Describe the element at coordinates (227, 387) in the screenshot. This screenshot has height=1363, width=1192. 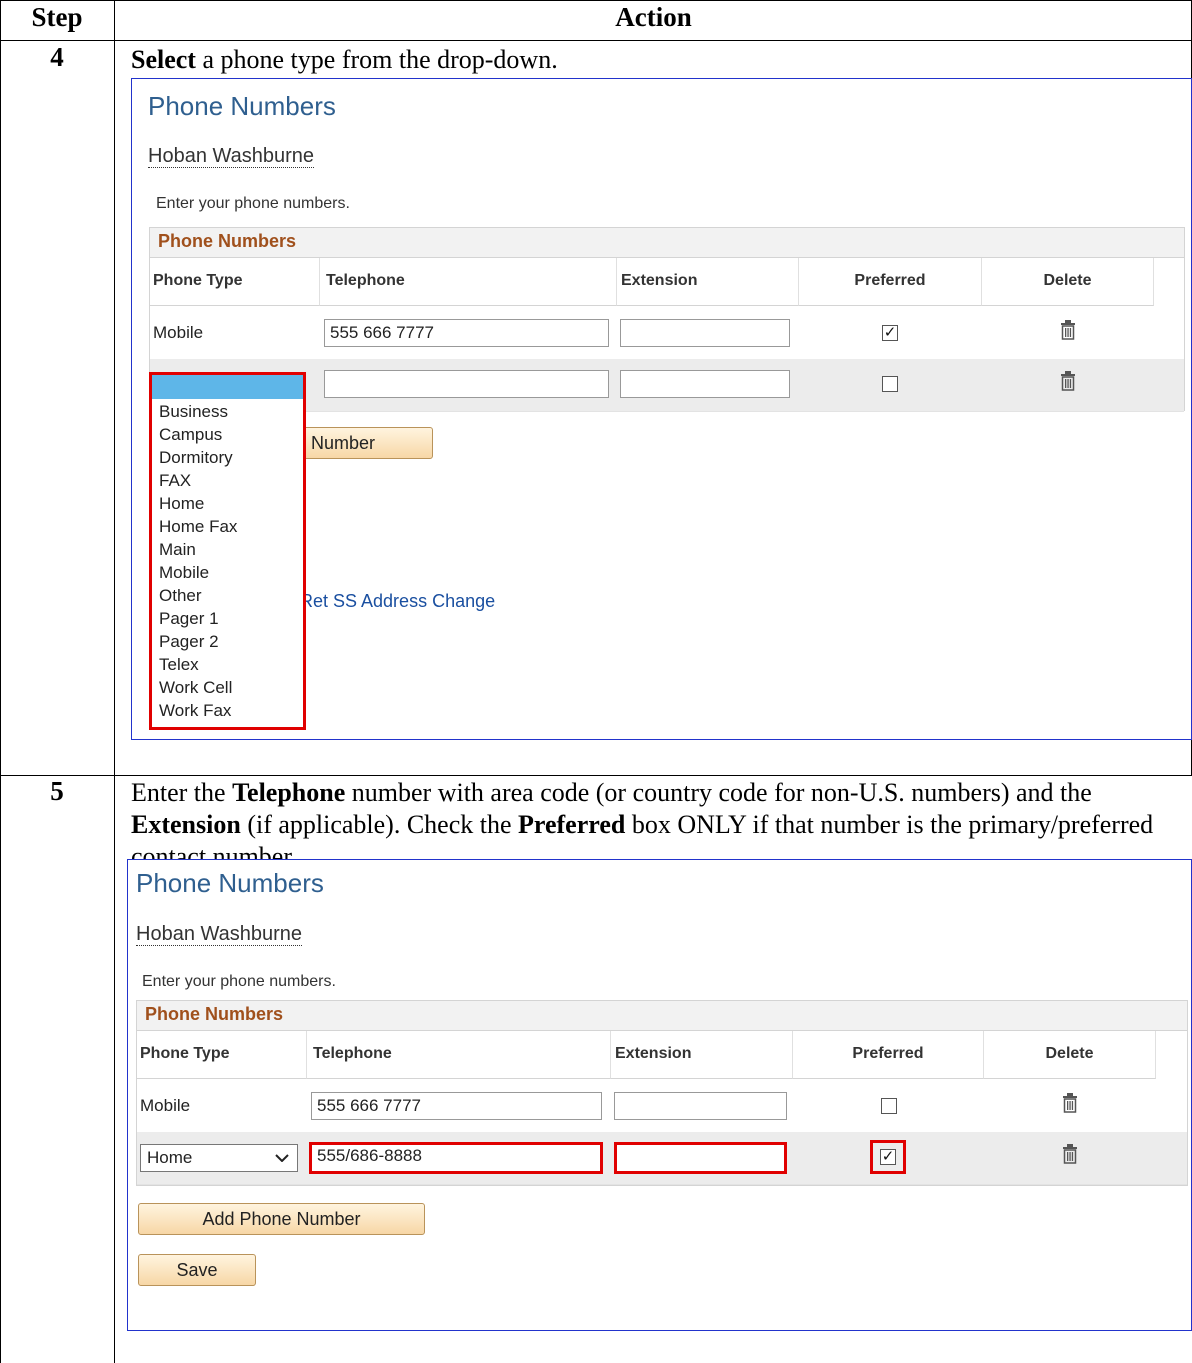
I see `dropdown-selected-blank` at that location.